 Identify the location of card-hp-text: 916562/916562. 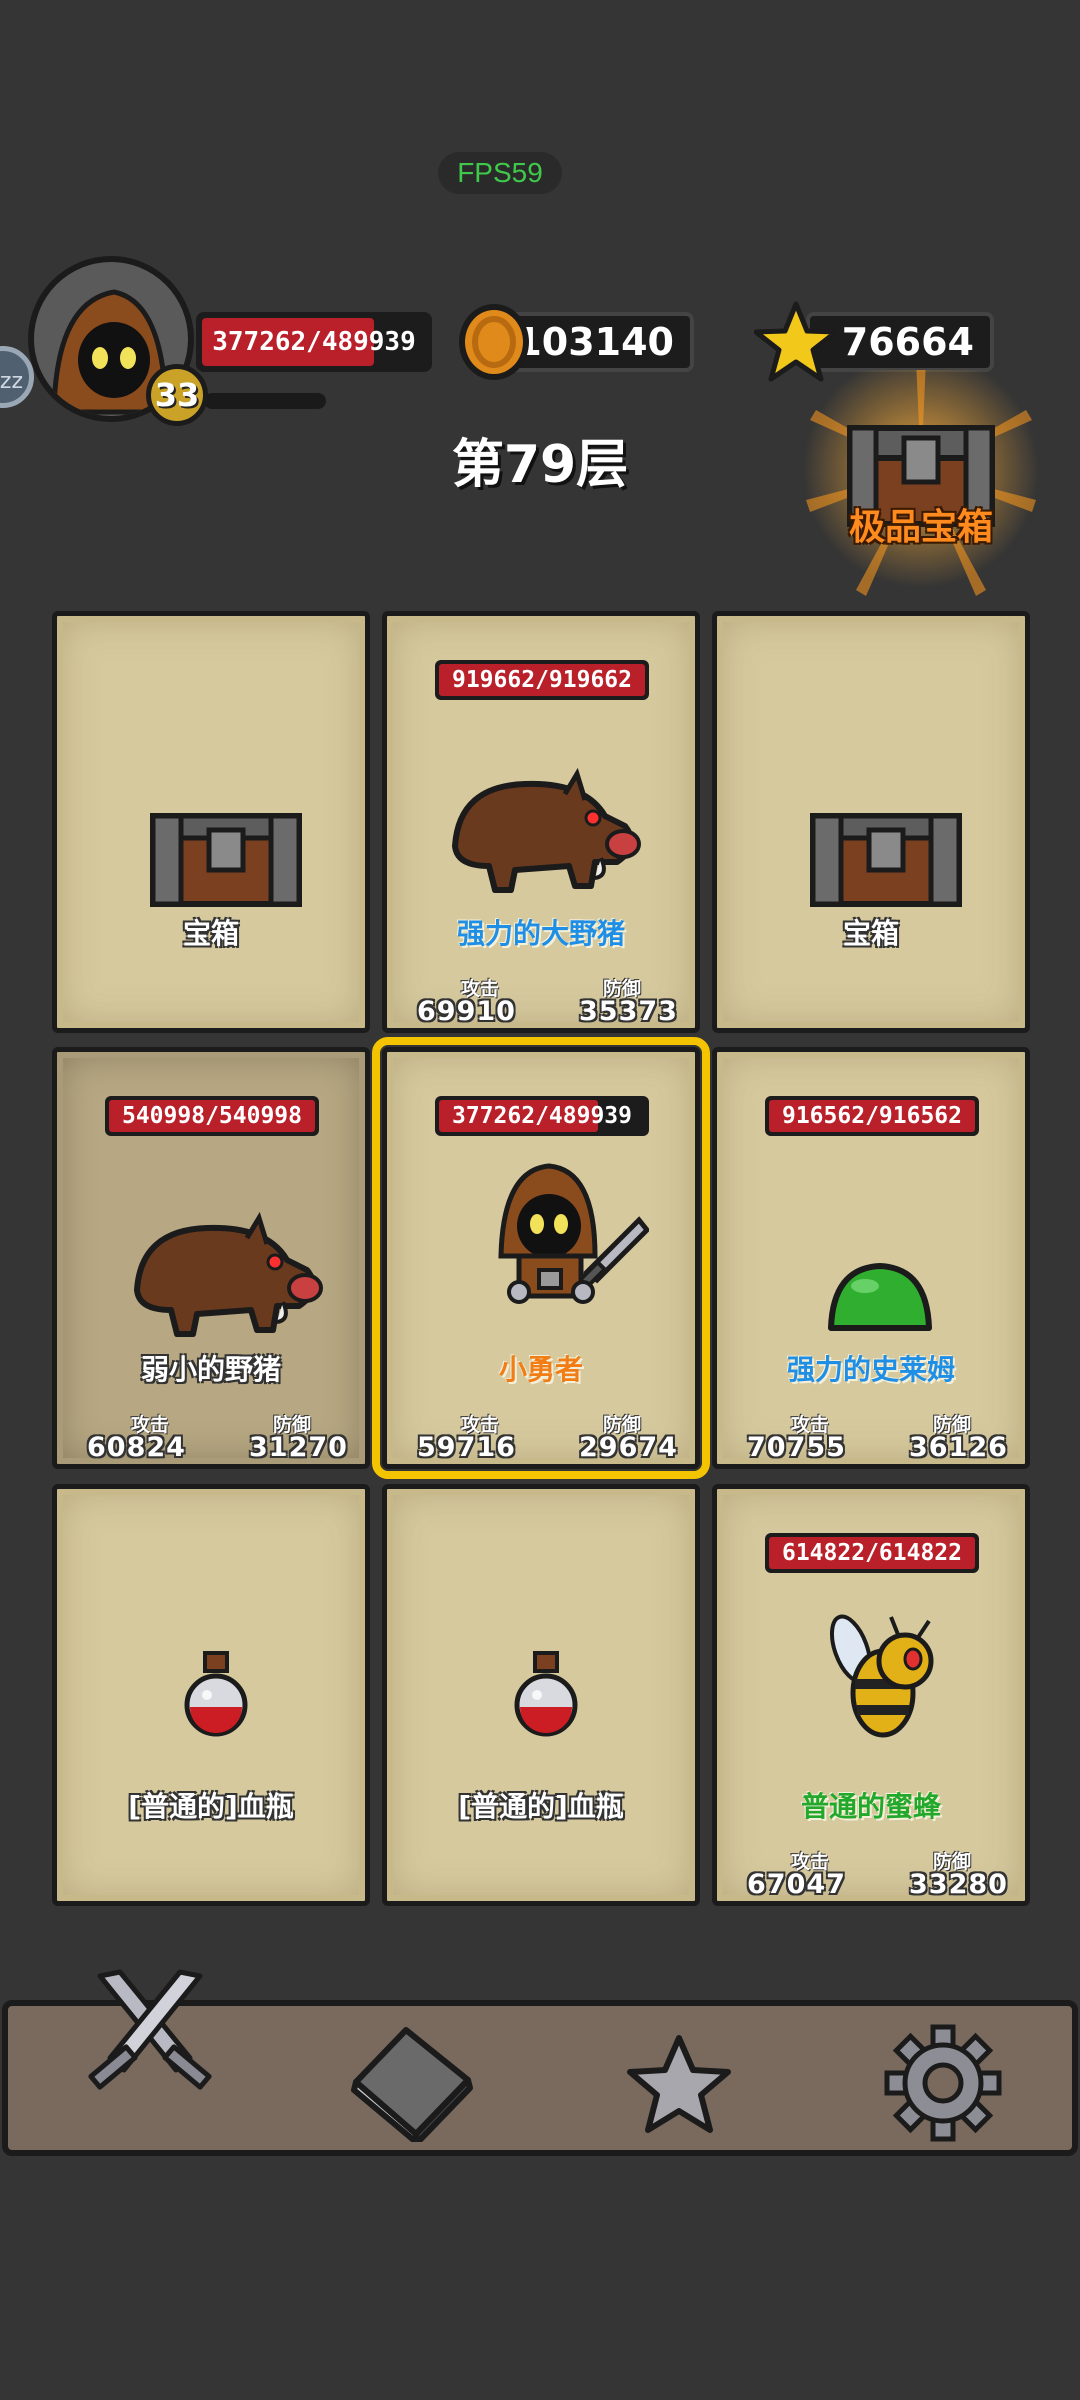
(871, 1116).